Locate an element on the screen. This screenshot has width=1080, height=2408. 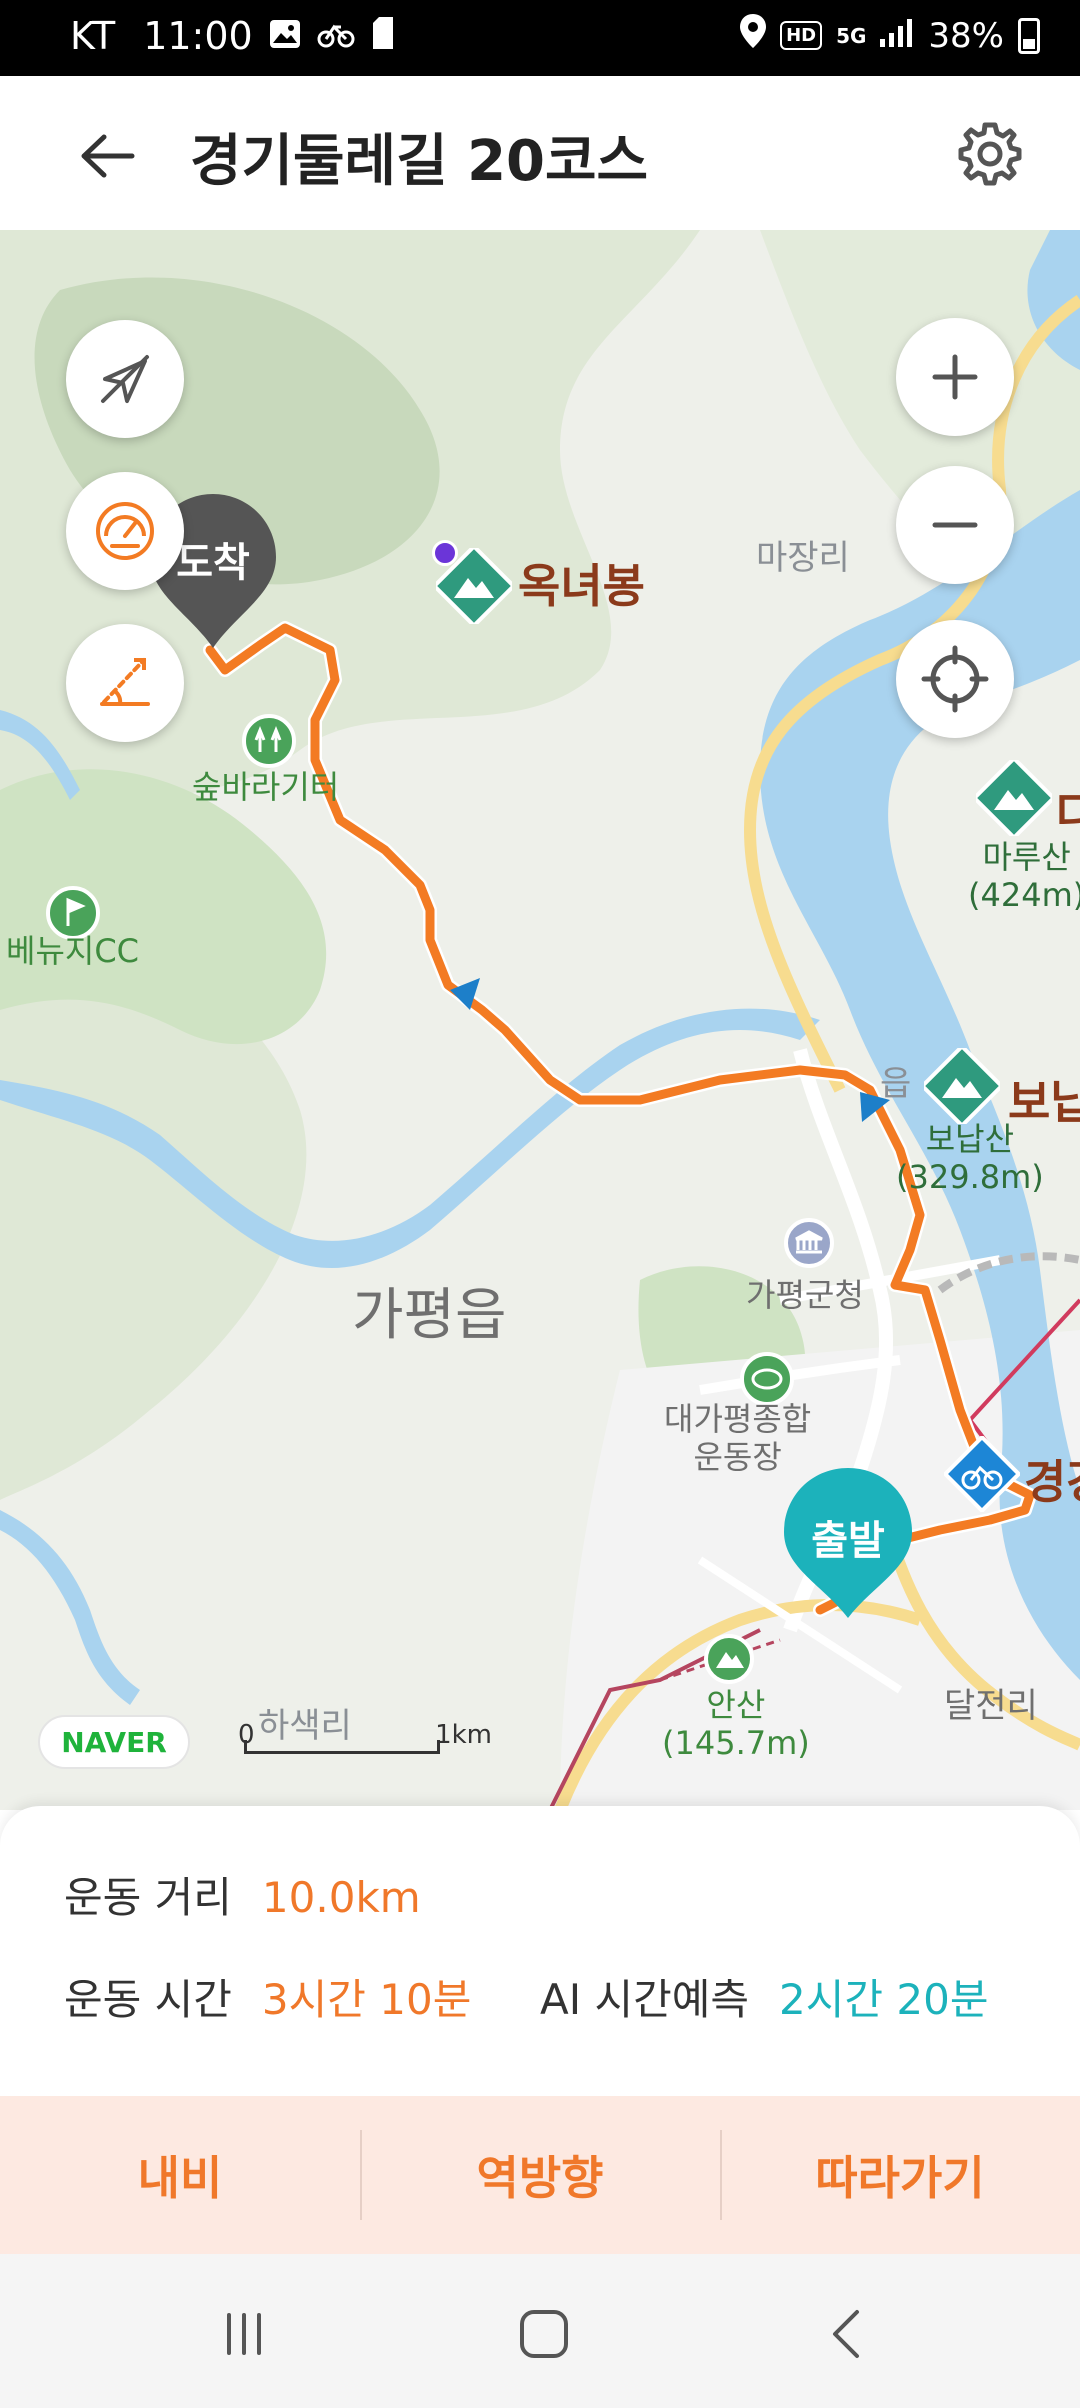
peak-label-ansan: 안산 (145.7m) is located at coordinates (736, 1724).